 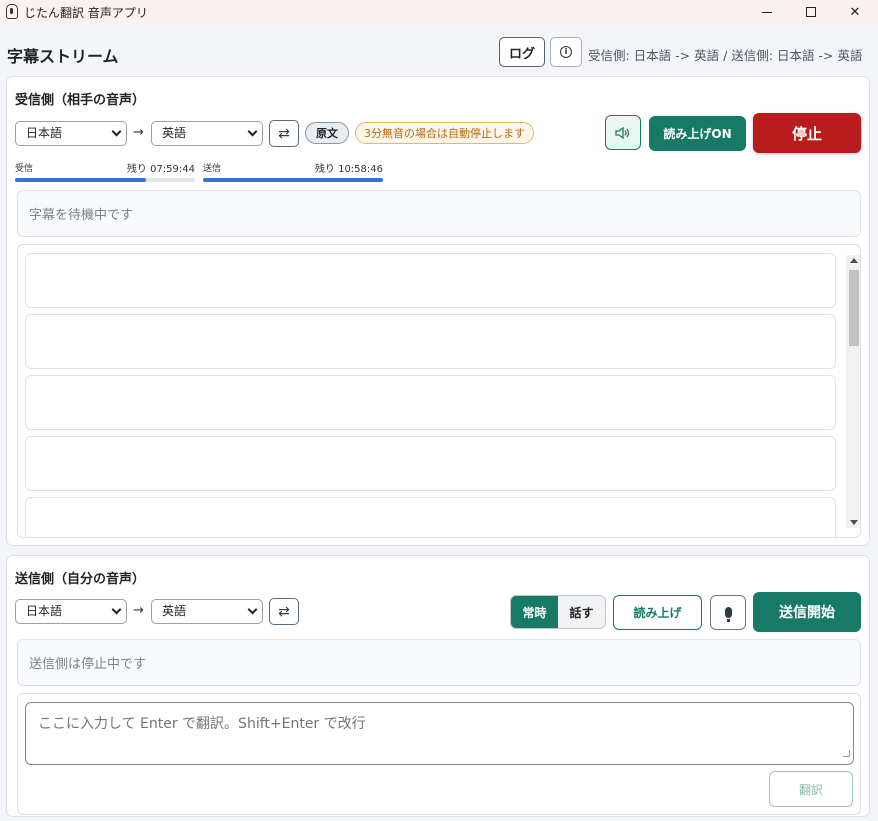 I want to click on scroll-down-icon, so click(x=854, y=522).